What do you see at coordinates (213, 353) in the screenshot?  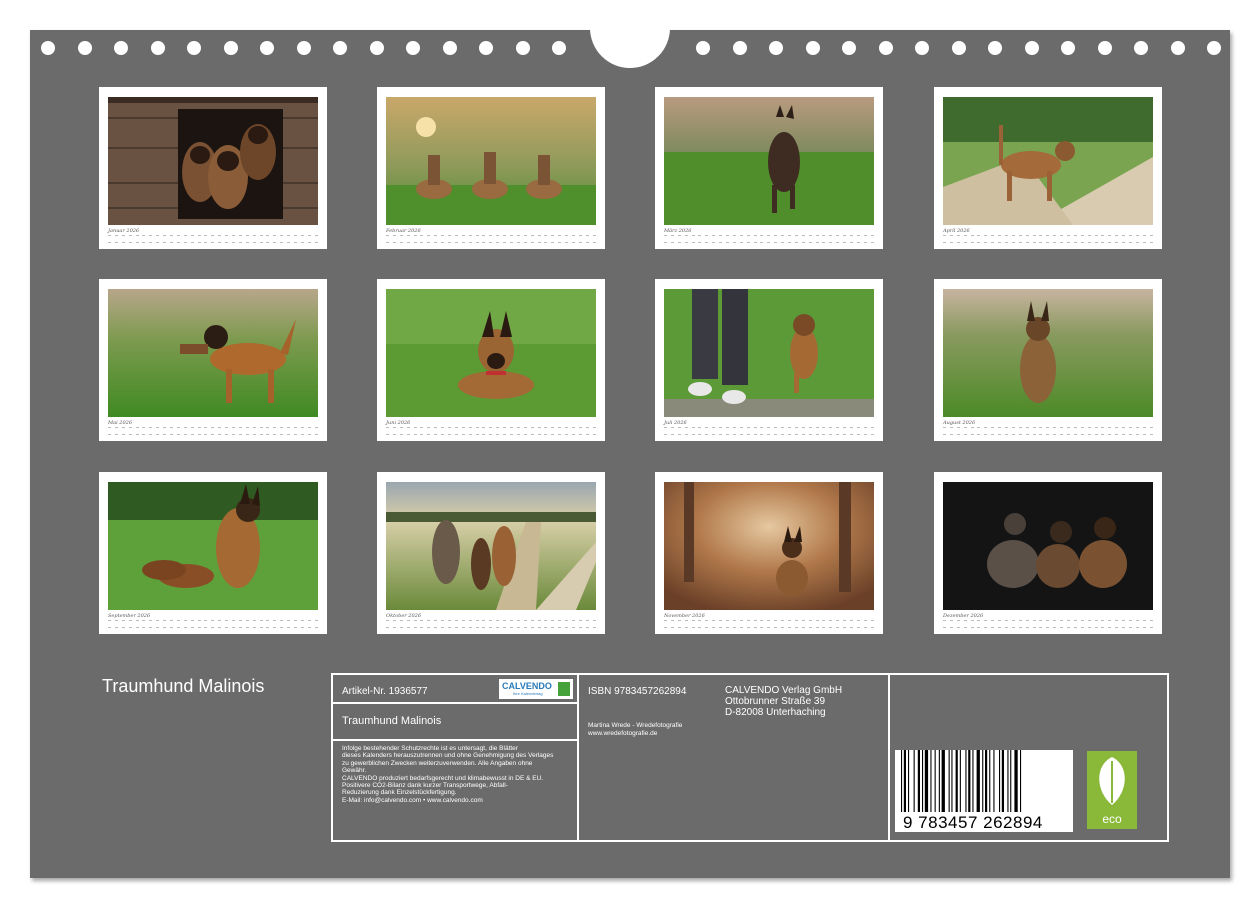 I see `photo-puppy-carrying-toy` at bounding box center [213, 353].